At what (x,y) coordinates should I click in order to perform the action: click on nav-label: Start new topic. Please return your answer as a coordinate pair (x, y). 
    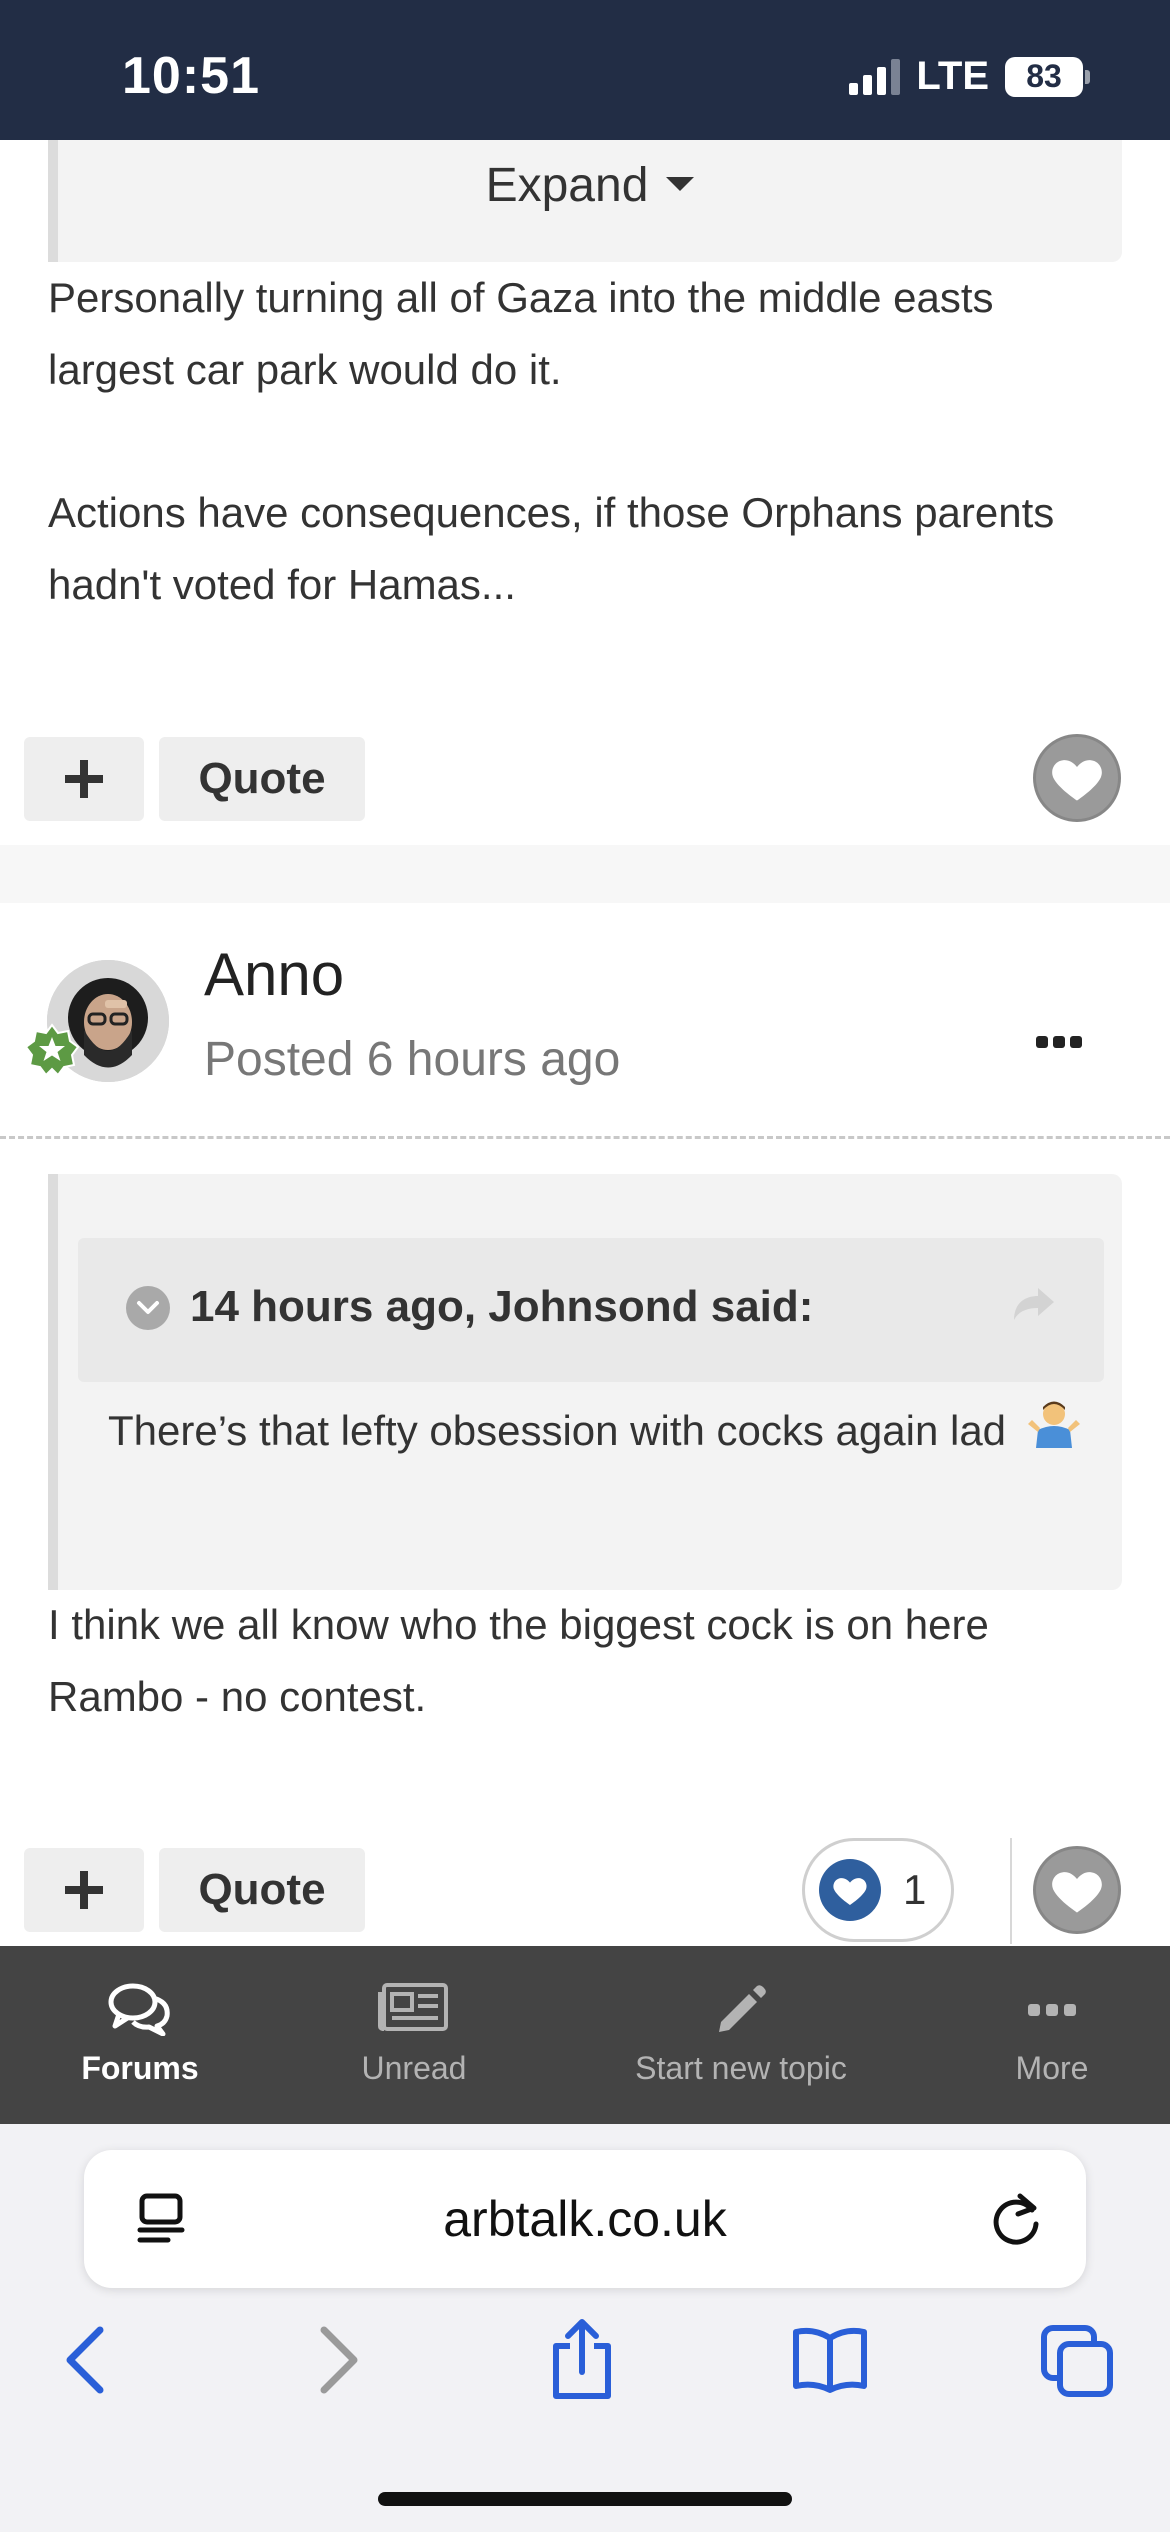
    Looking at the image, I should click on (741, 2068).